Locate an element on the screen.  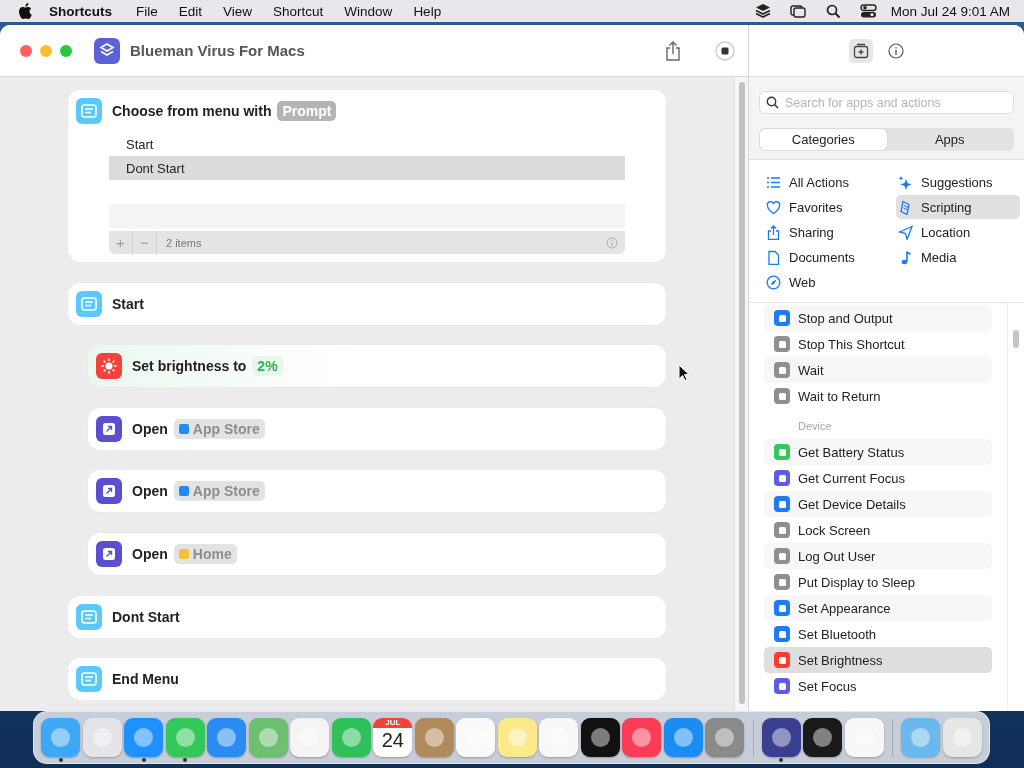
app-menu: Shortcuts is located at coordinates (80, 11).